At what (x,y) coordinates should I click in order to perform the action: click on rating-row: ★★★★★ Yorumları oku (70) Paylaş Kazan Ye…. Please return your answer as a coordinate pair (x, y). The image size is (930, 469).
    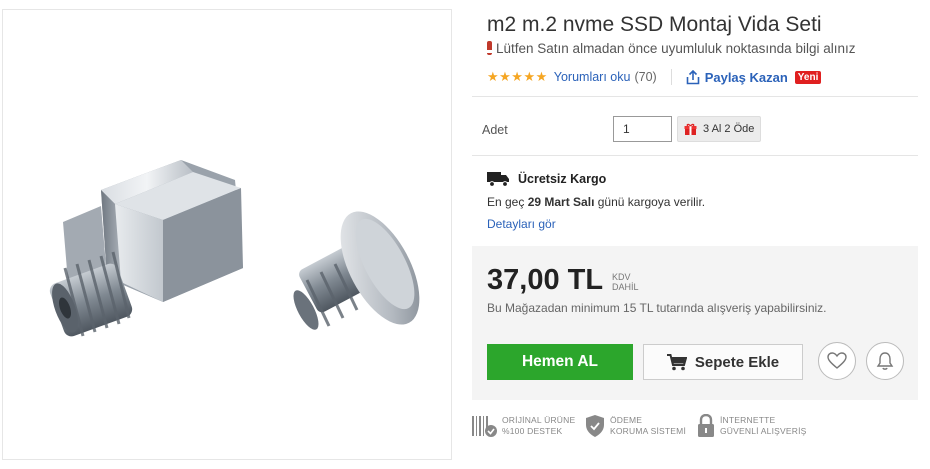
    Looking at the image, I should click on (654, 77).